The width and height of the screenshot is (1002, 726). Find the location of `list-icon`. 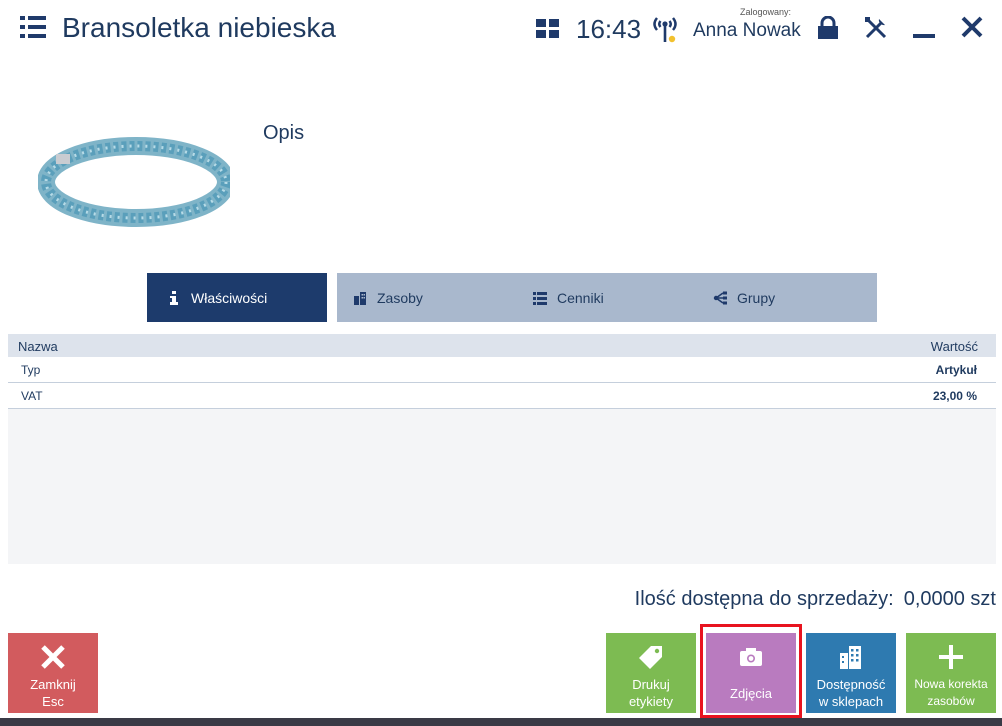

list-icon is located at coordinates (540, 298).